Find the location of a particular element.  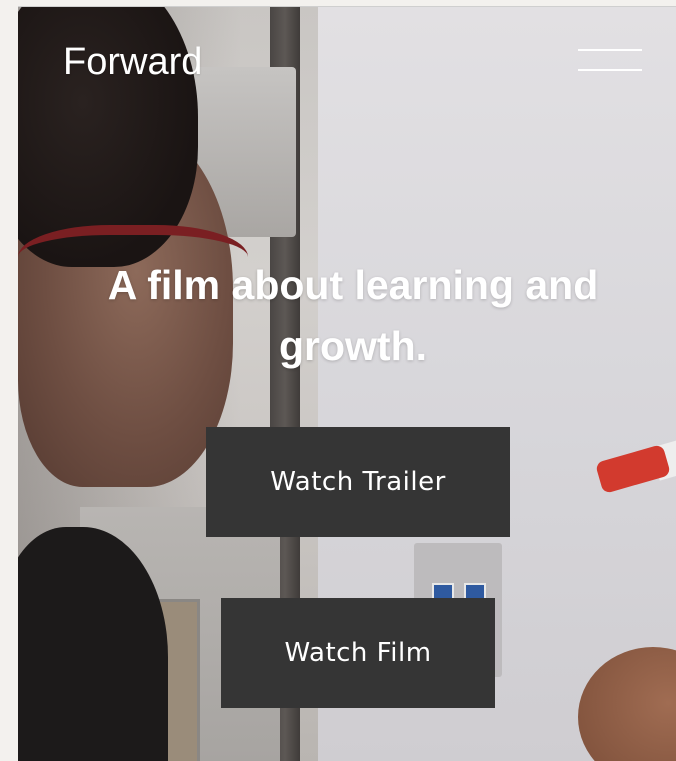

watch-trailer-button: Watch Trailer is located at coordinates (358, 482).